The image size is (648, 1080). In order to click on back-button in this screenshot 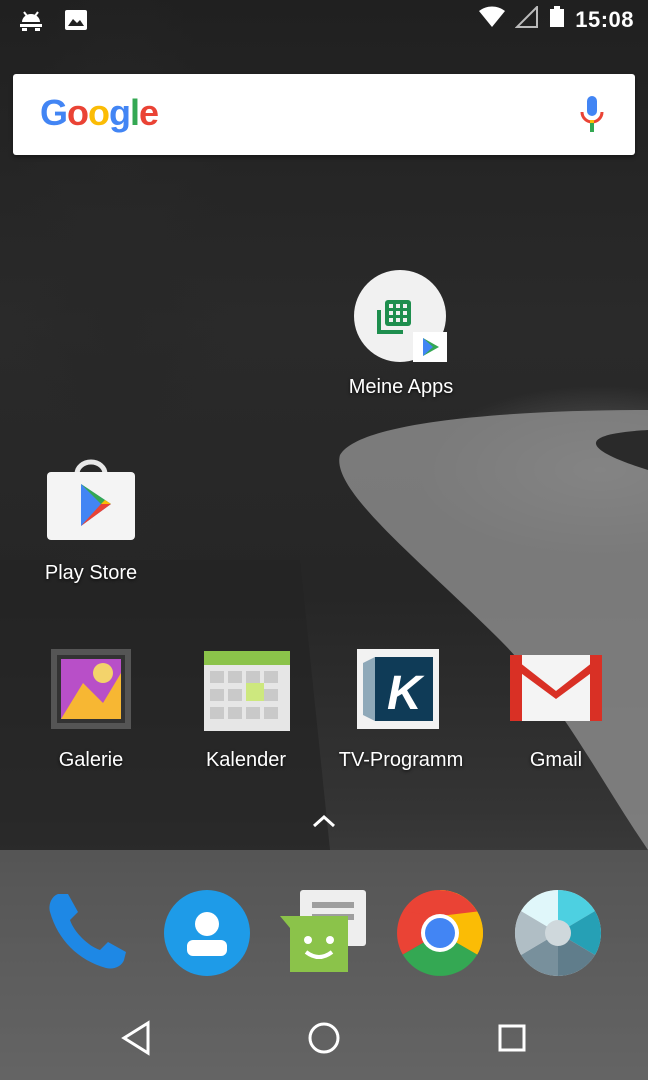, I will do `click(136, 1040)`.